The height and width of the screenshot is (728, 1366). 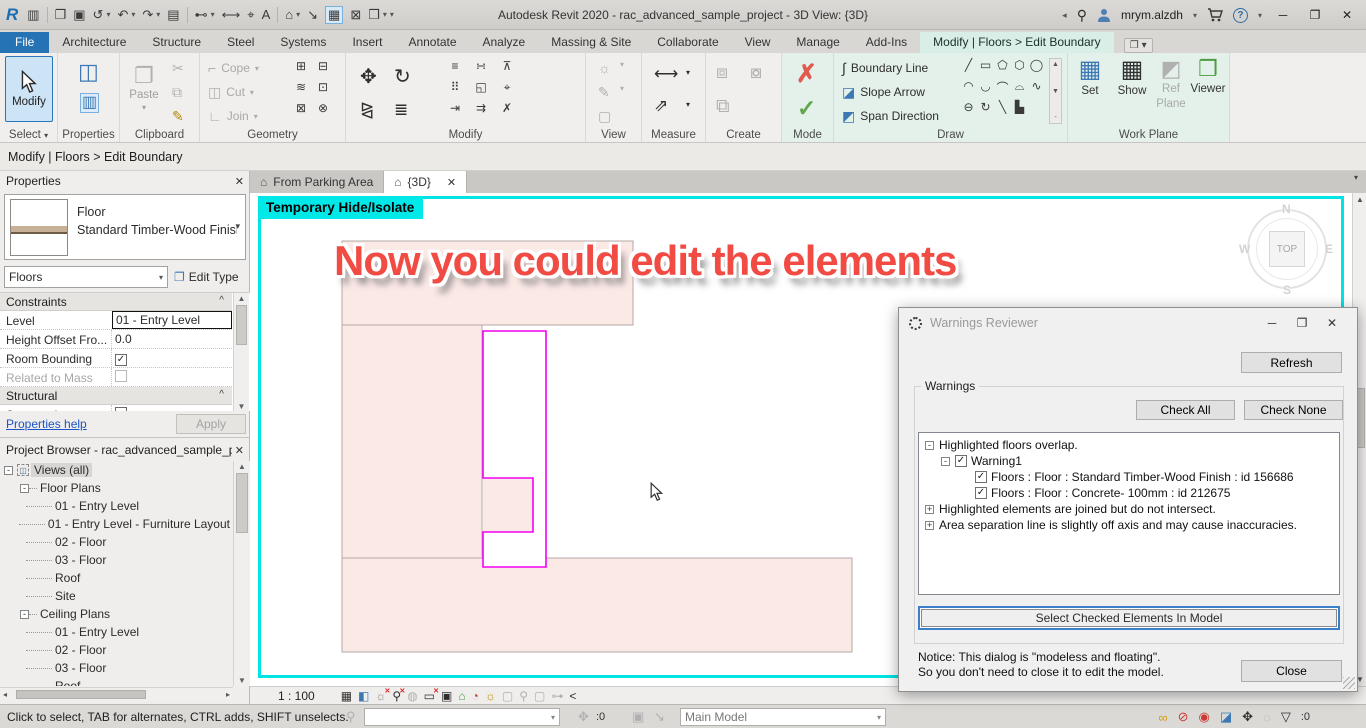 I want to click on measure-caret1-icon: ▾, so click(x=688, y=73).